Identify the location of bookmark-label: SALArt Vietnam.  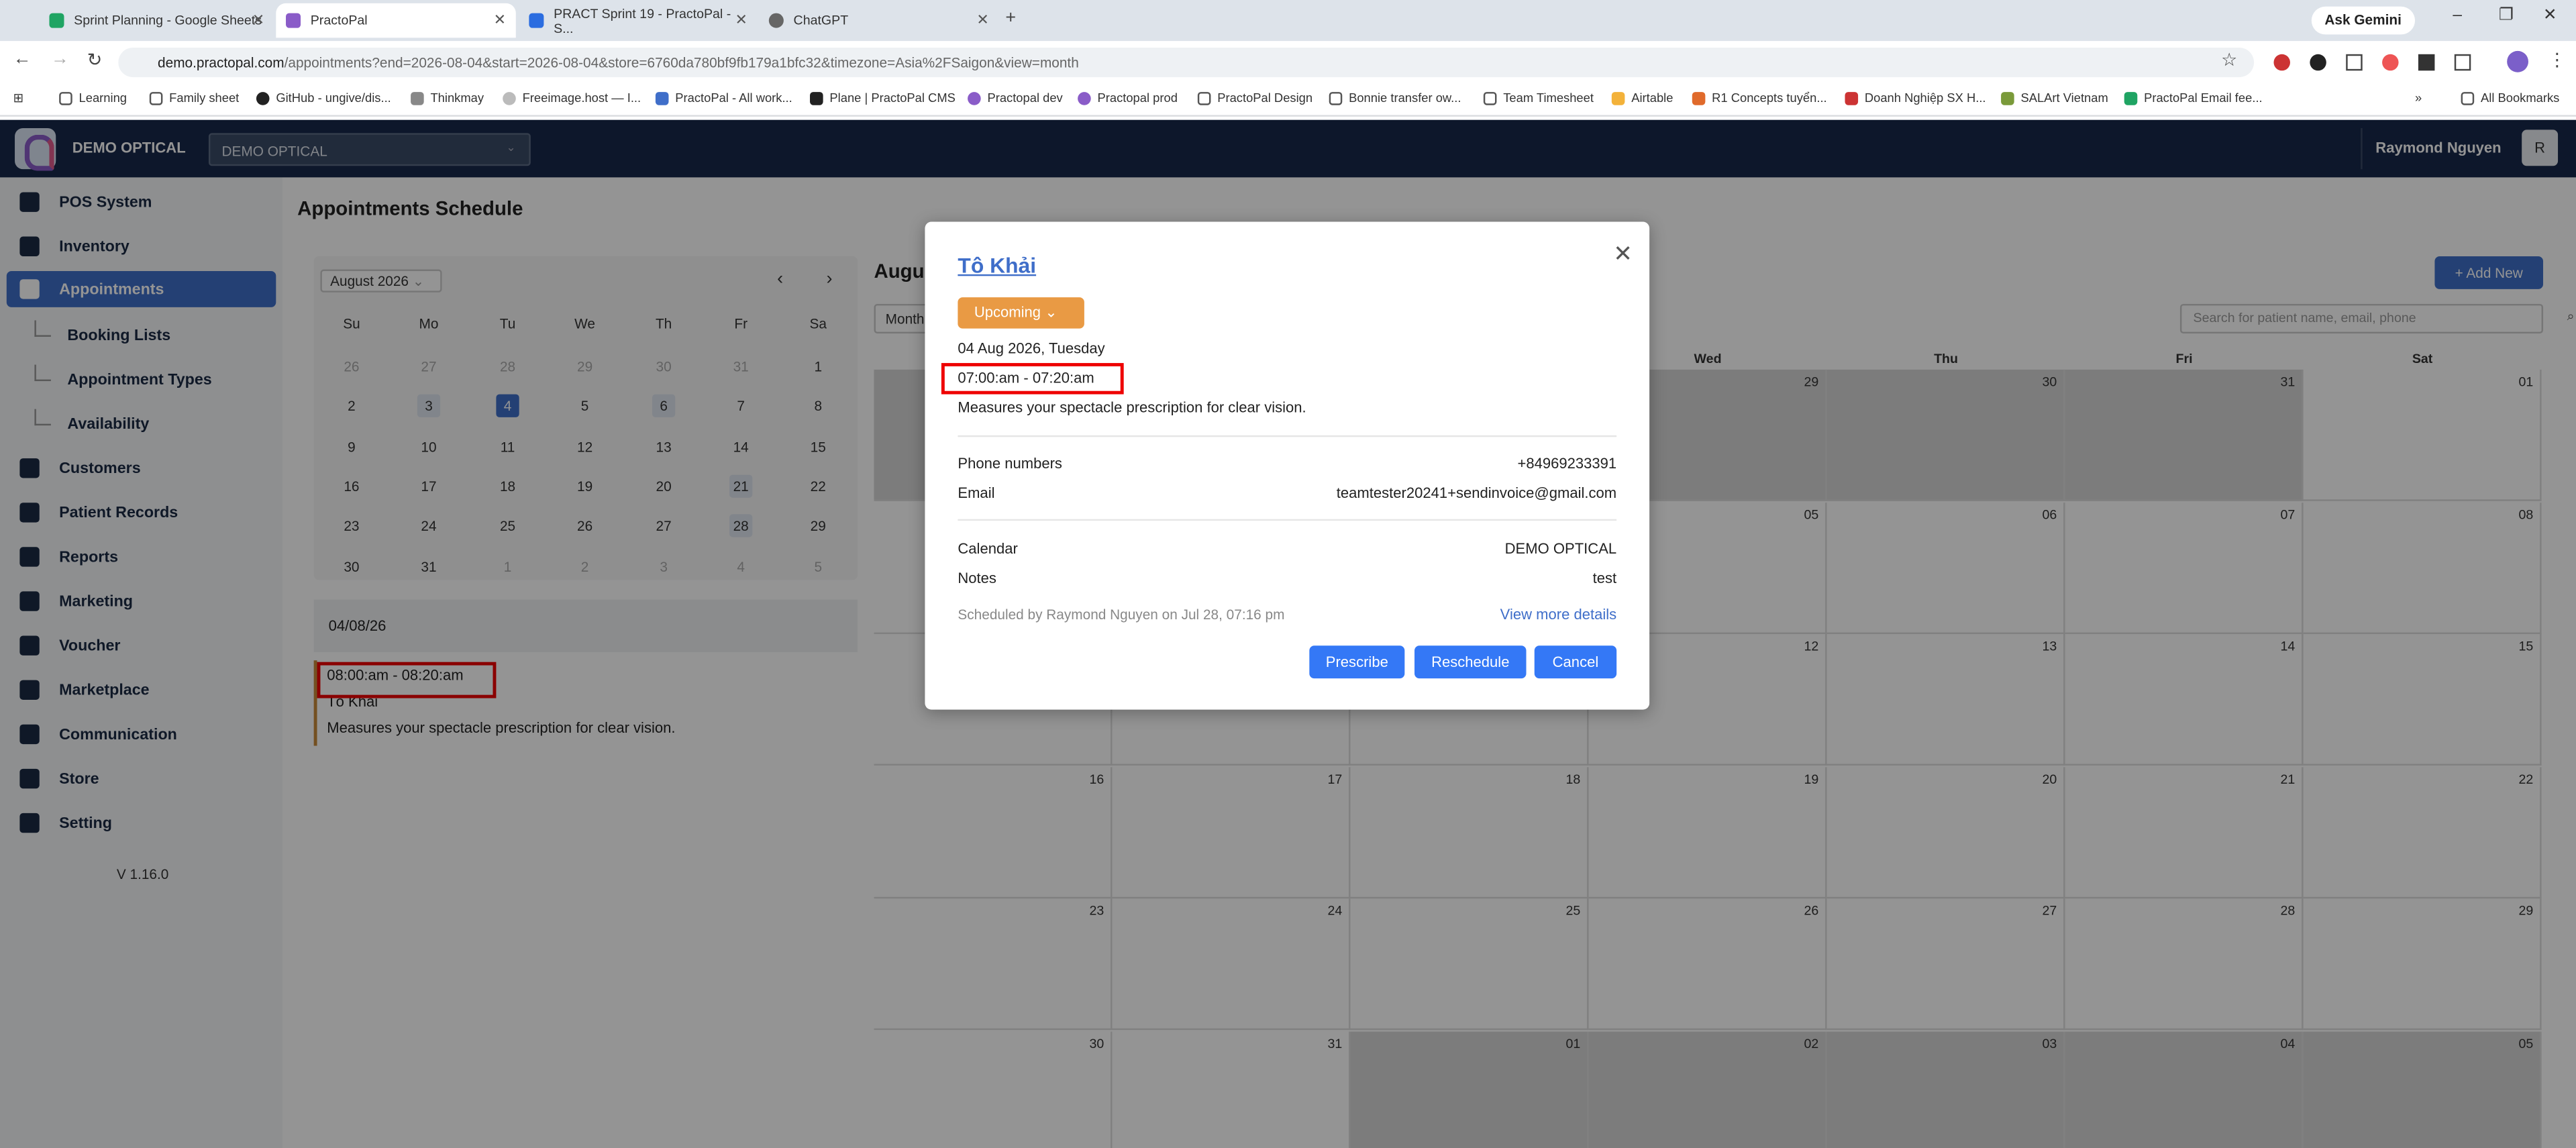
(2064, 97).